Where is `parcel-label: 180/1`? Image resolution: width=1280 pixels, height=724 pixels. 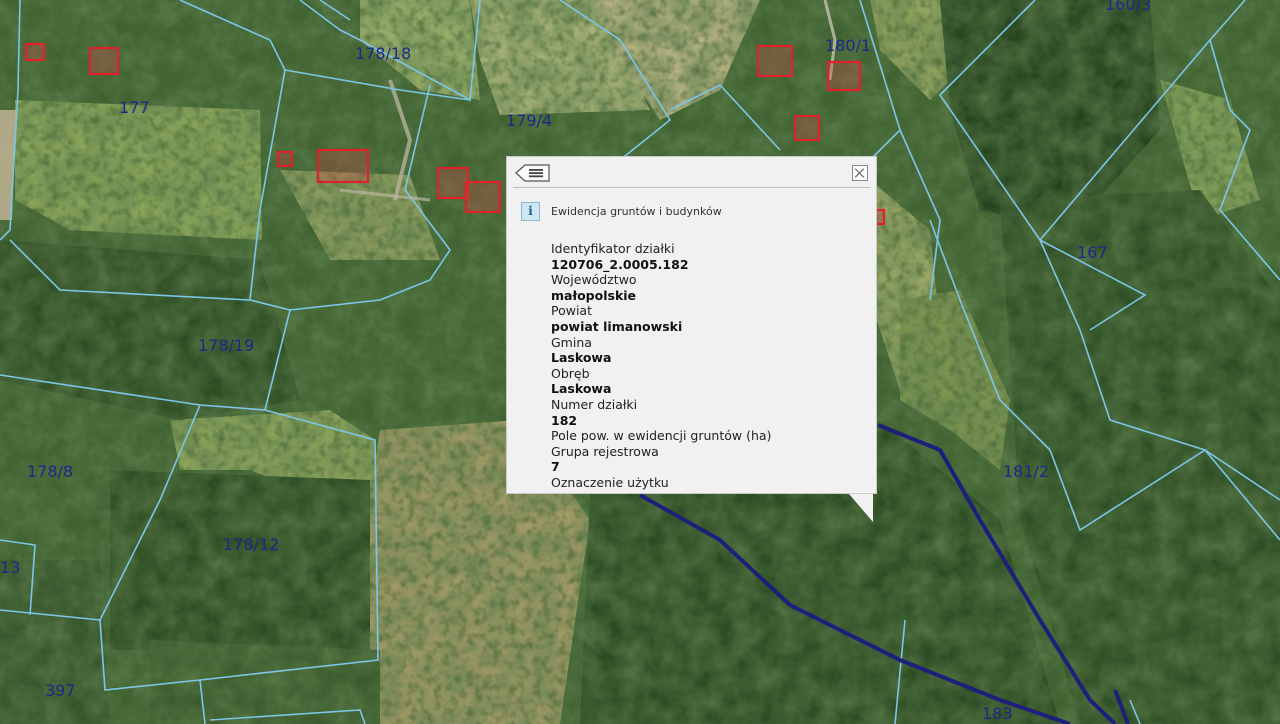
parcel-label: 180/1 is located at coordinates (848, 45).